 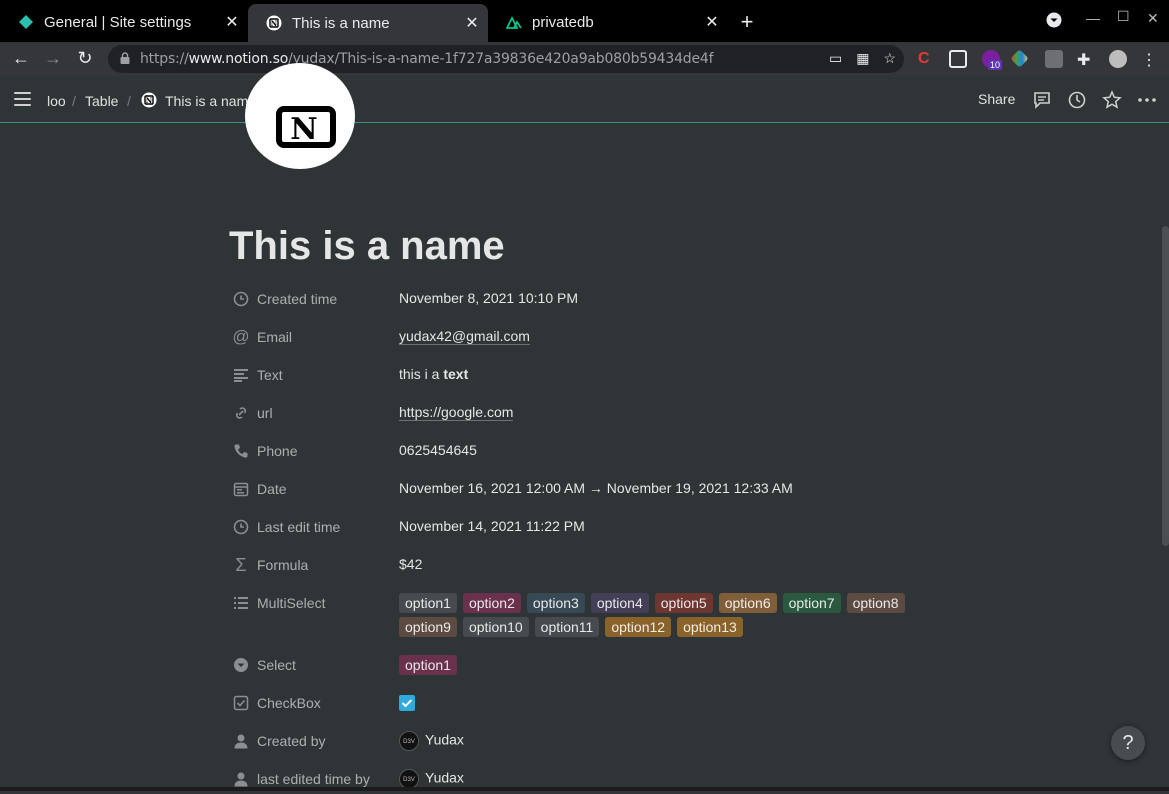 What do you see at coordinates (464, 336) in the screenshot?
I see `email-value: yudax42@gmail.com` at bounding box center [464, 336].